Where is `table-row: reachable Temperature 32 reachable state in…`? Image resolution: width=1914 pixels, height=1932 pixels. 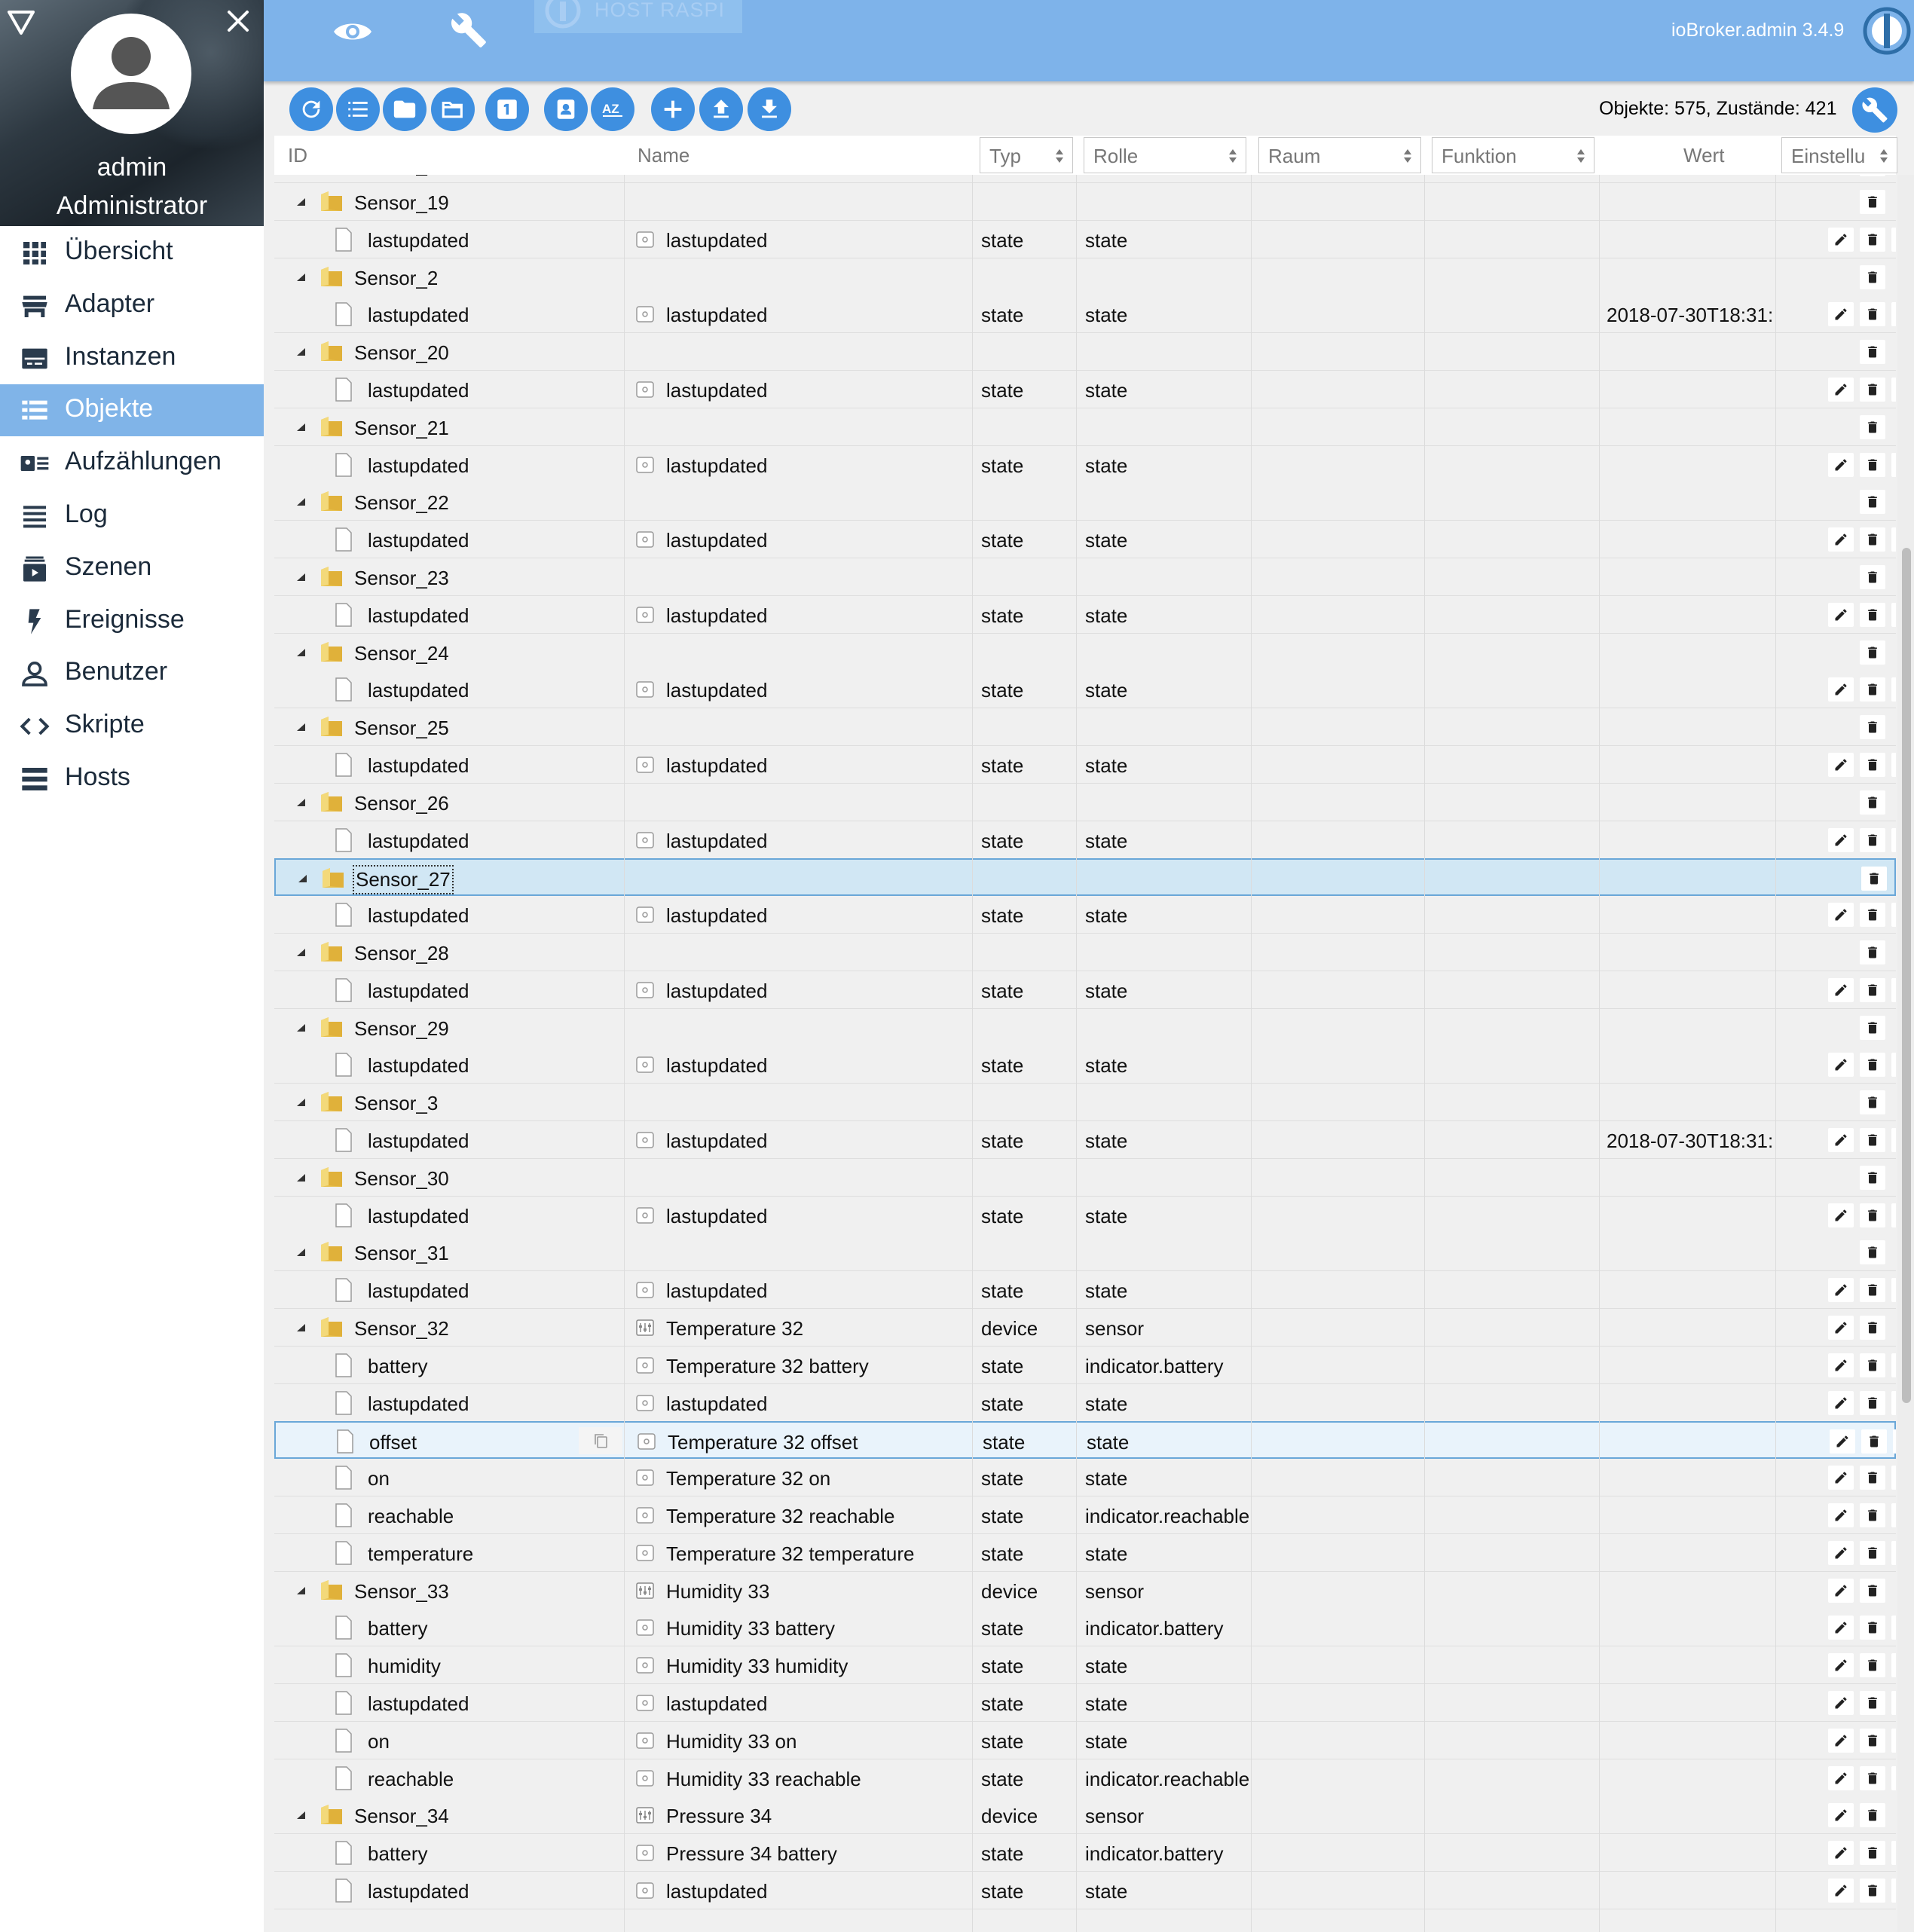 table-row: reachable Temperature 32 reachable state in… is located at coordinates (1085, 1515).